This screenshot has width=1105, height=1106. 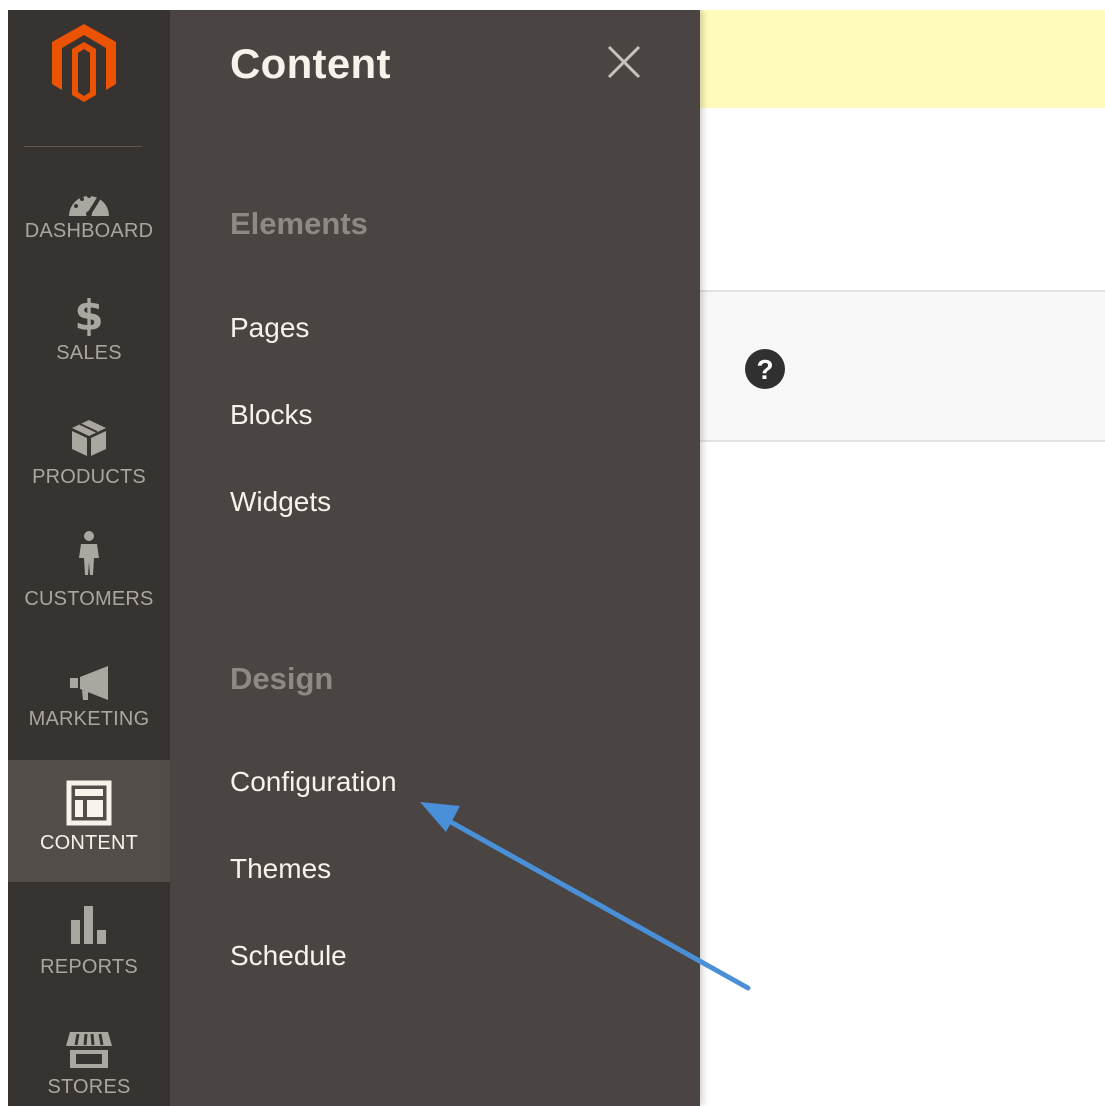 I want to click on submenu-title: Content, so click(x=310, y=63).